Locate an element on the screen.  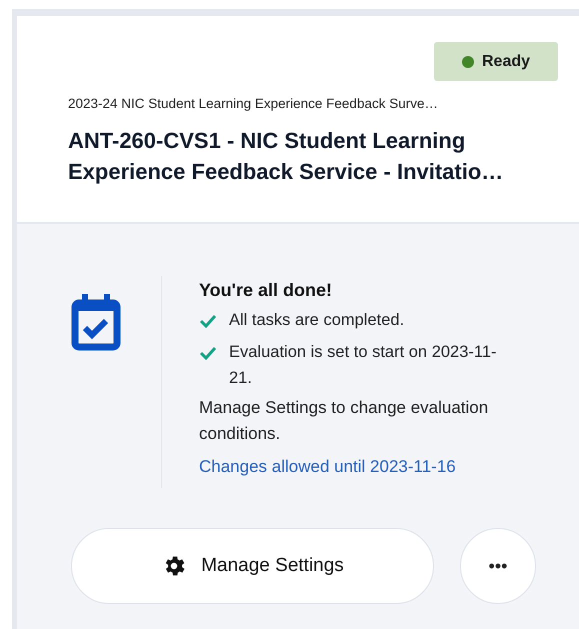
calendar-check-icon is located at coordinates (96, 322).